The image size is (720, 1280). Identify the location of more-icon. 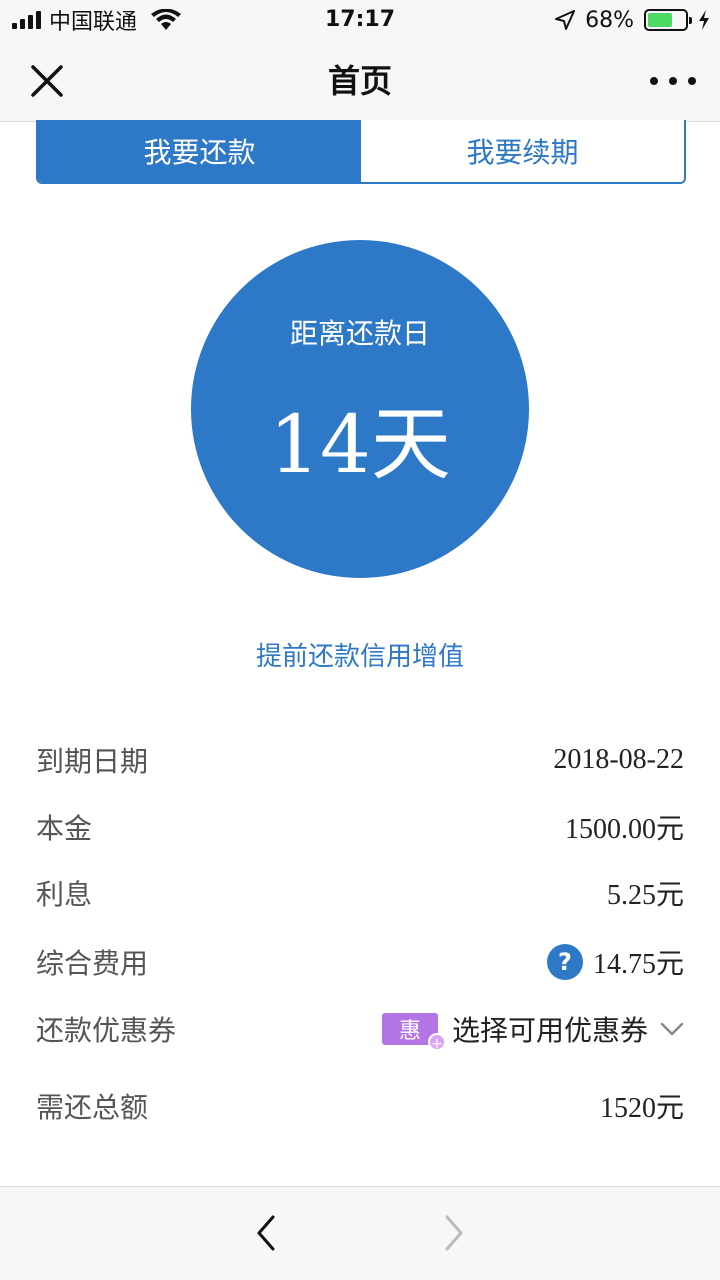
(654, 81).